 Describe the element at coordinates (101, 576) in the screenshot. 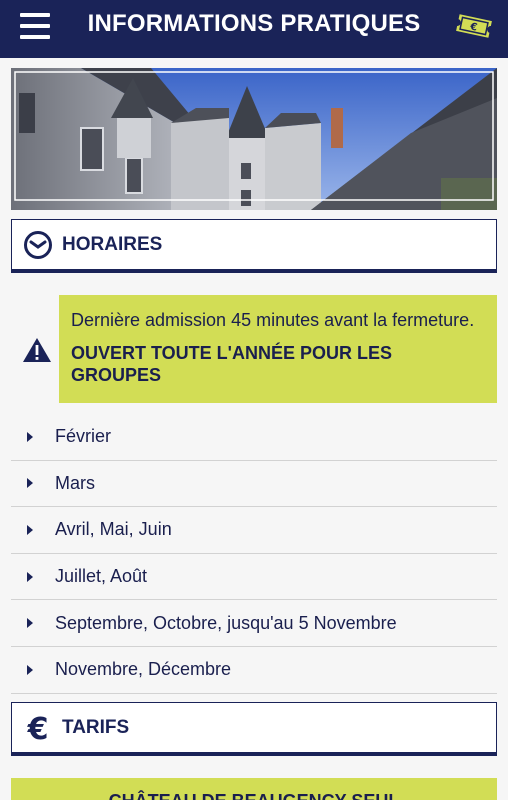

I see `month-label: Juillet, Août` at that location.